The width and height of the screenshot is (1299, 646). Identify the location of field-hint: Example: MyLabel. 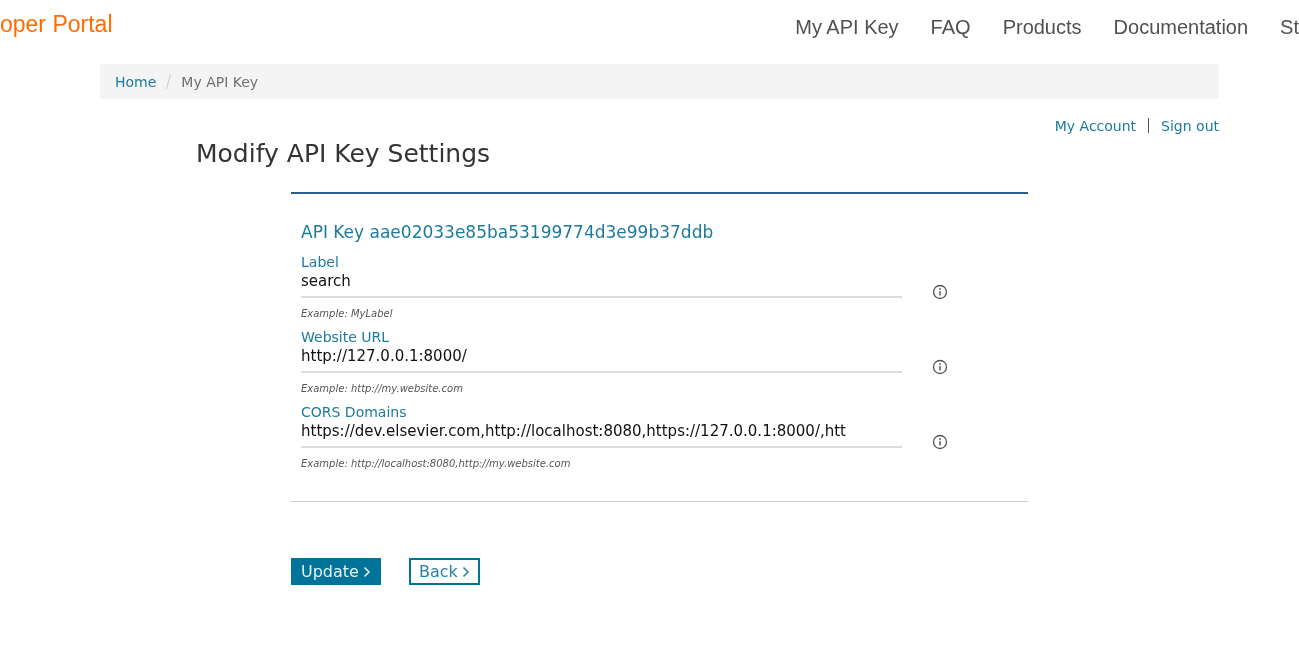
(347, 313).